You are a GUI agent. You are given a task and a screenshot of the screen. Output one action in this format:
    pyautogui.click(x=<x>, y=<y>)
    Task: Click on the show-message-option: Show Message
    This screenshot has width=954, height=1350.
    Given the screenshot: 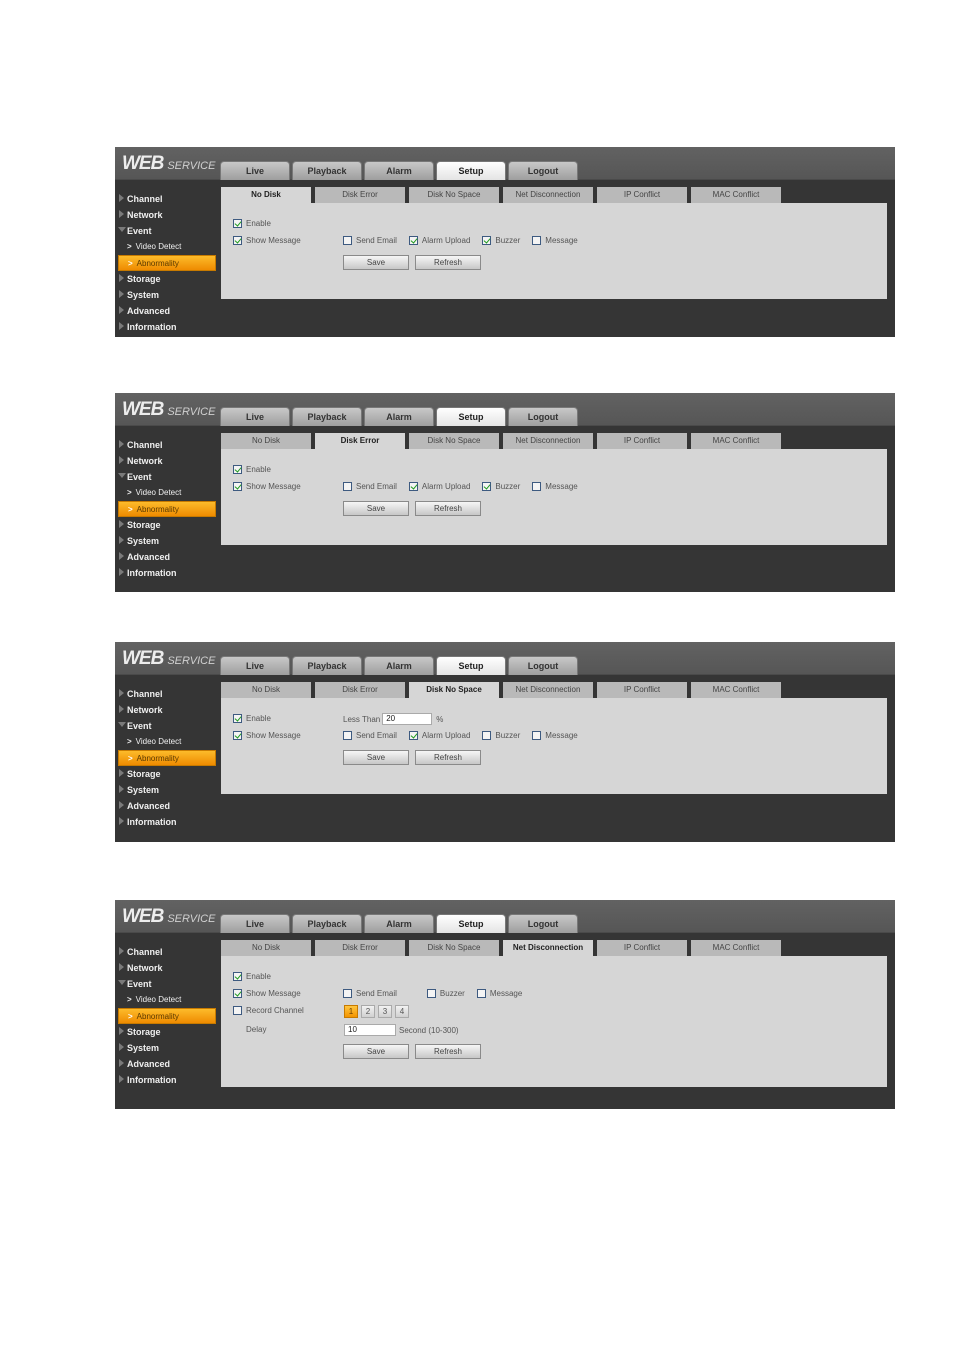 What is the action you would take?
    pyautogui.click(x=267, y=240)
    